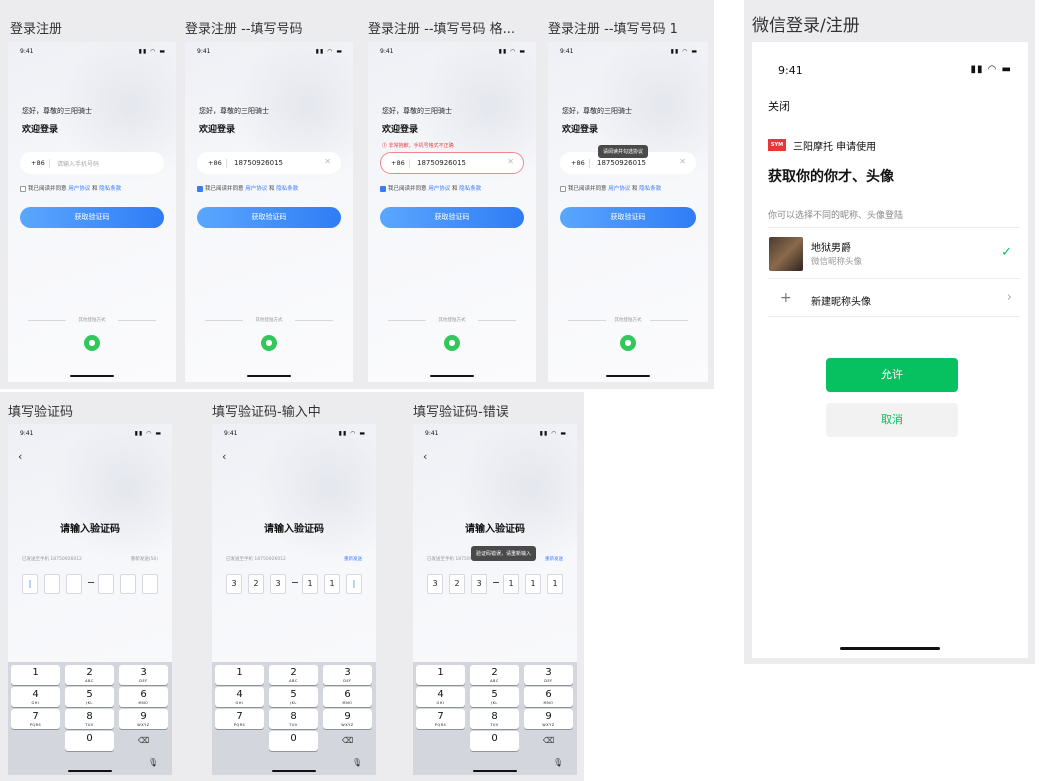  What do you see at coordinates (786, 298) in the screenshot?
I see `plus-icon: +` at bounding box center [786, 298].